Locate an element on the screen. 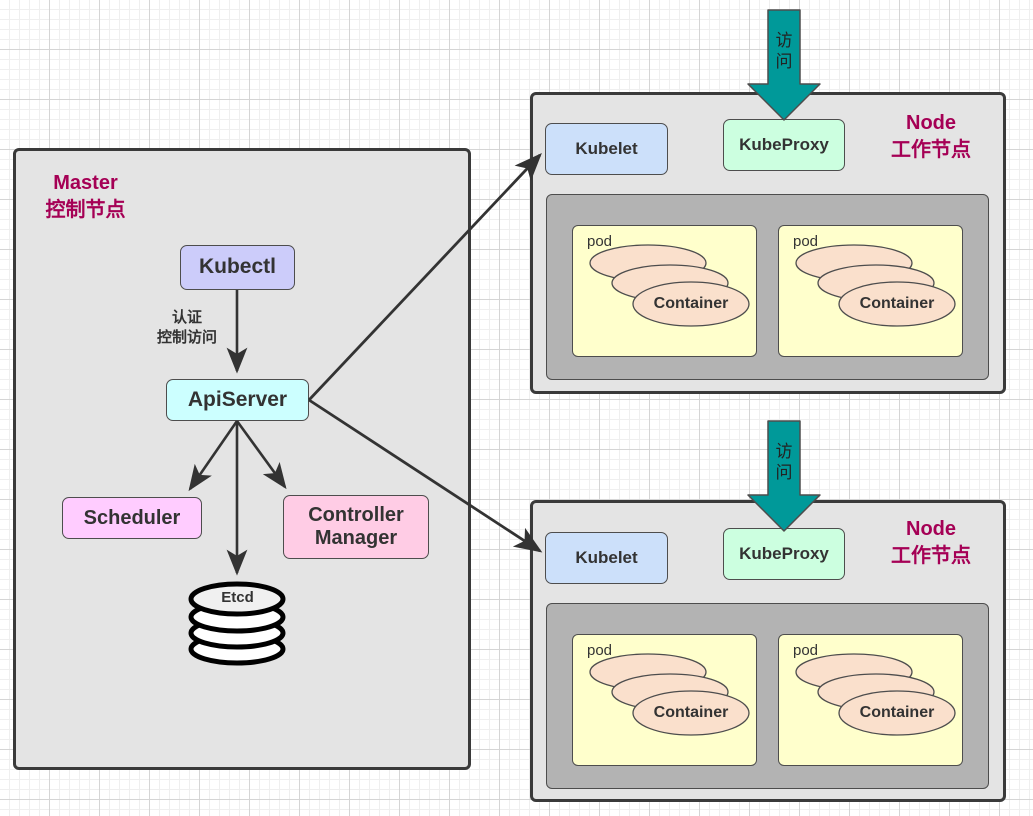  node-1-kubelet-box: Kubelet is located at coordinates (606, 149).